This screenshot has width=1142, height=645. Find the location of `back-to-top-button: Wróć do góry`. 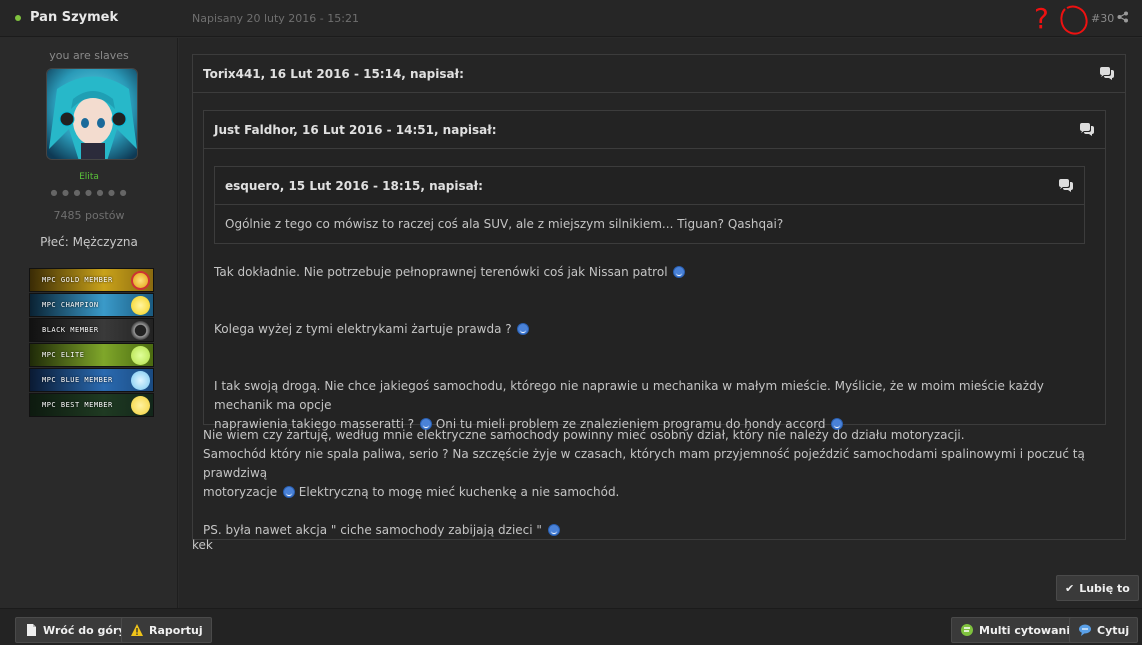

back-to-top-button: Wróć do góry is located at coordinates (75, 630).